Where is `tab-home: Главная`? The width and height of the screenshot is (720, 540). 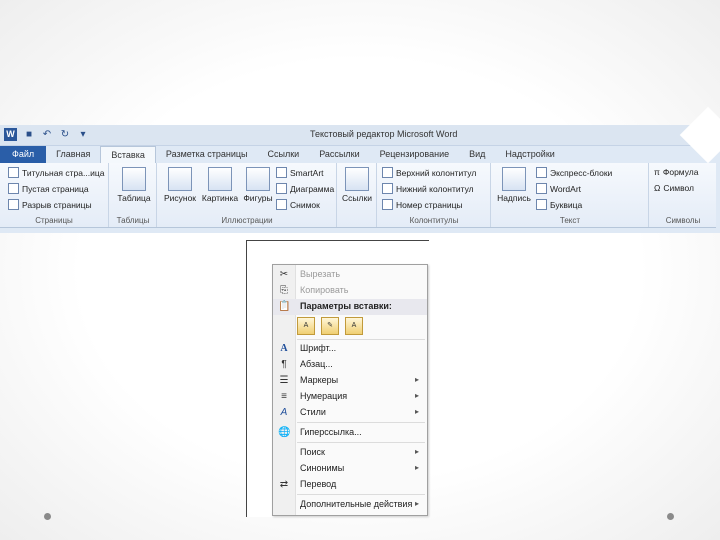 tab-home: Главная is located at coordinates (73, 154).